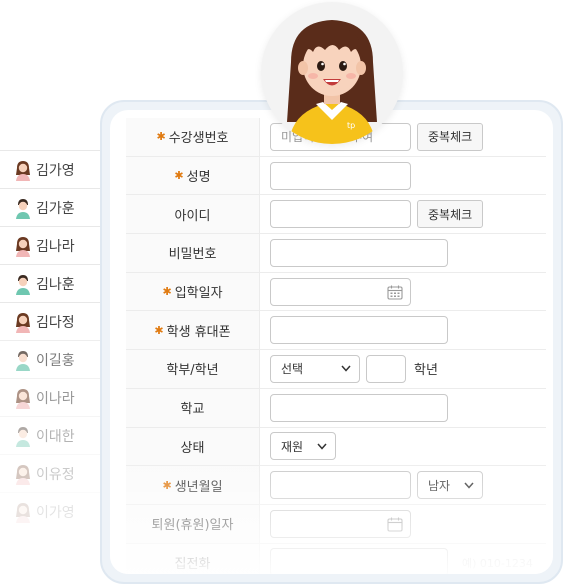  Describe the element at coordinates (193, 291) in the screenshot. I see `enroll-date-label: ✱ 입학일자` at that location.